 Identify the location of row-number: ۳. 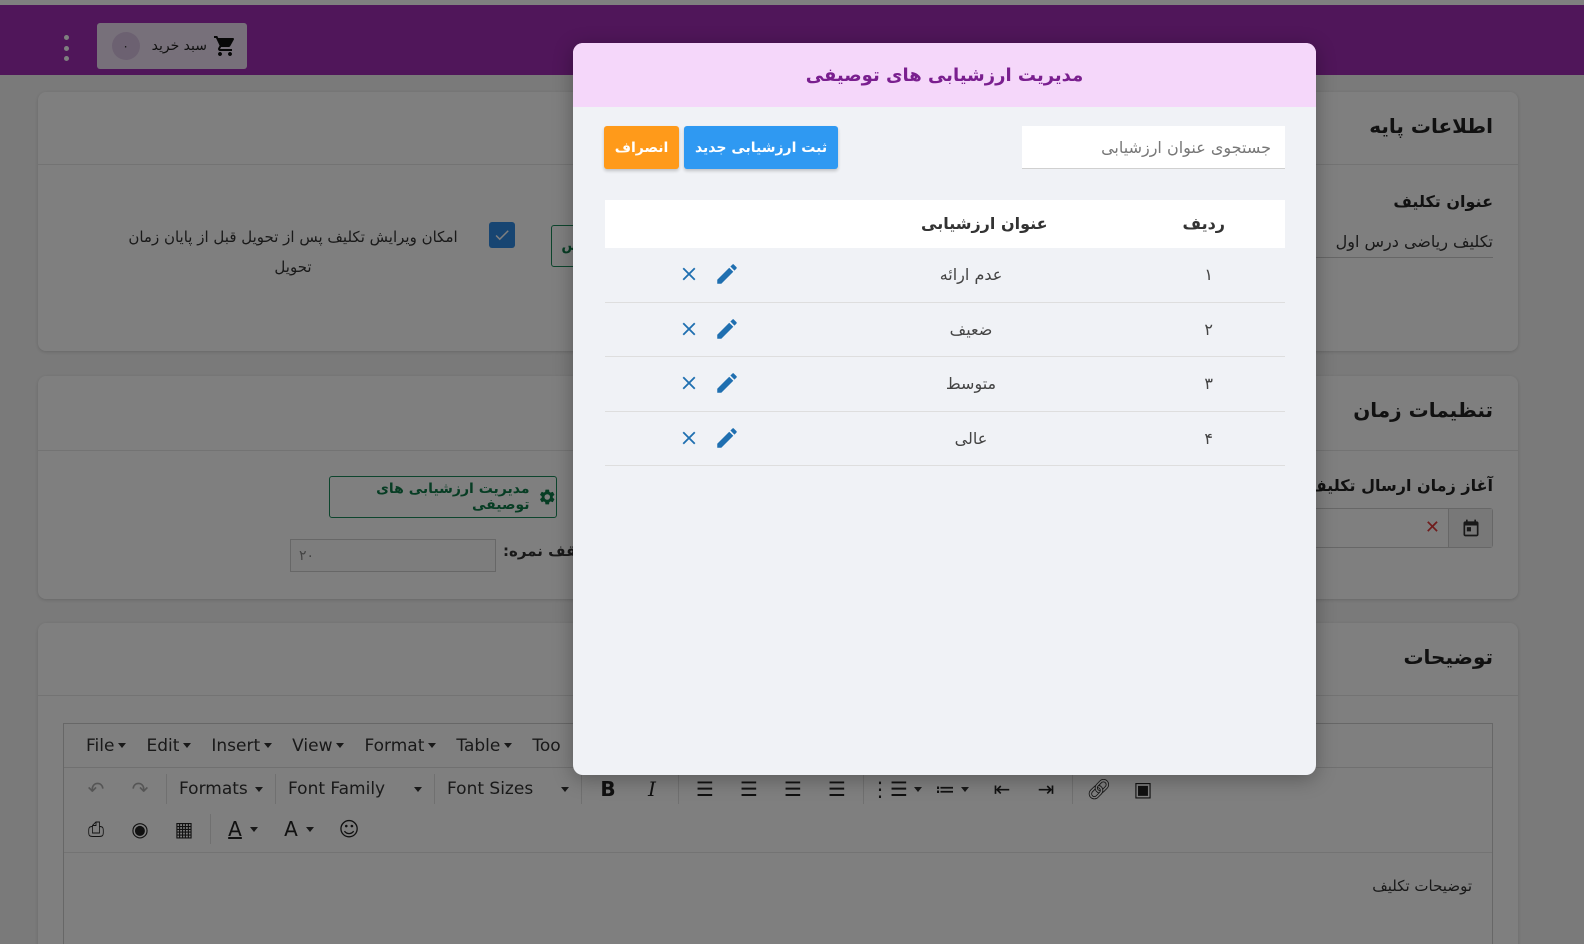
(1208, 383).